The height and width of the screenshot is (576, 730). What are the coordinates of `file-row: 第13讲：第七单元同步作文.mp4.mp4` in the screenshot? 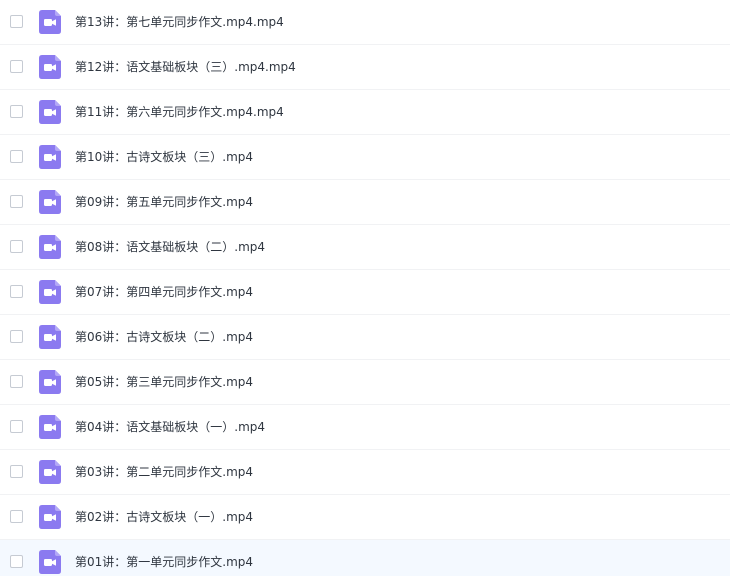 It's located at (365, 22).